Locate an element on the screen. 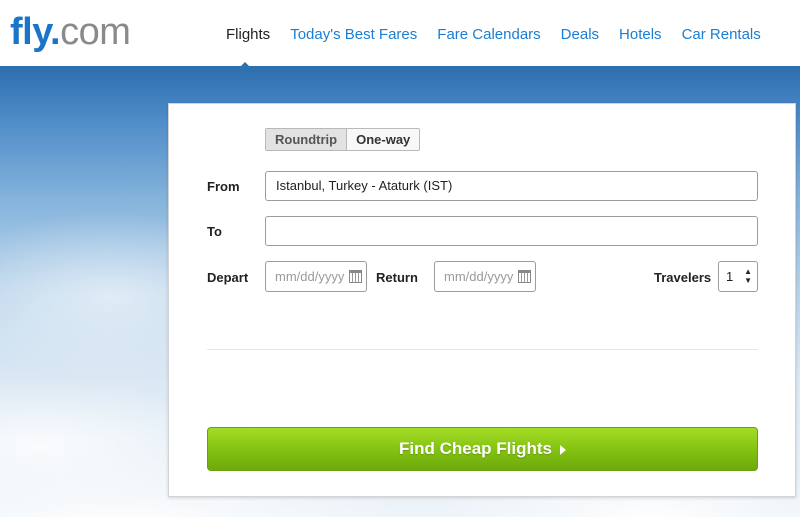 The image size is (800, 517). to-input is located at coordinates (511, 231).